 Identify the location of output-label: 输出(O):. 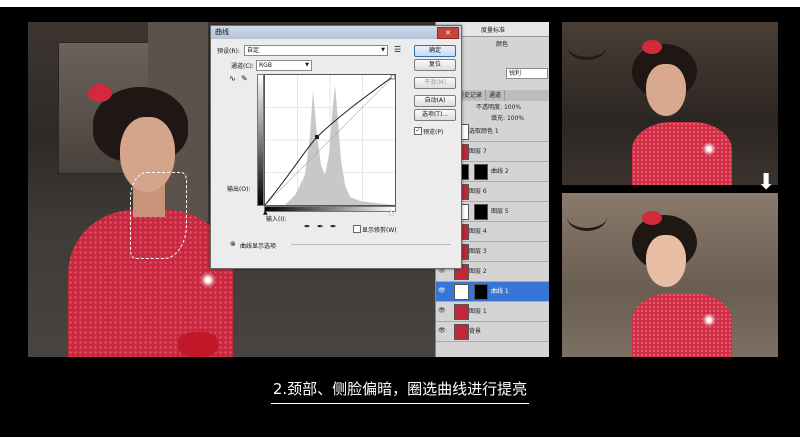
(239, 189).